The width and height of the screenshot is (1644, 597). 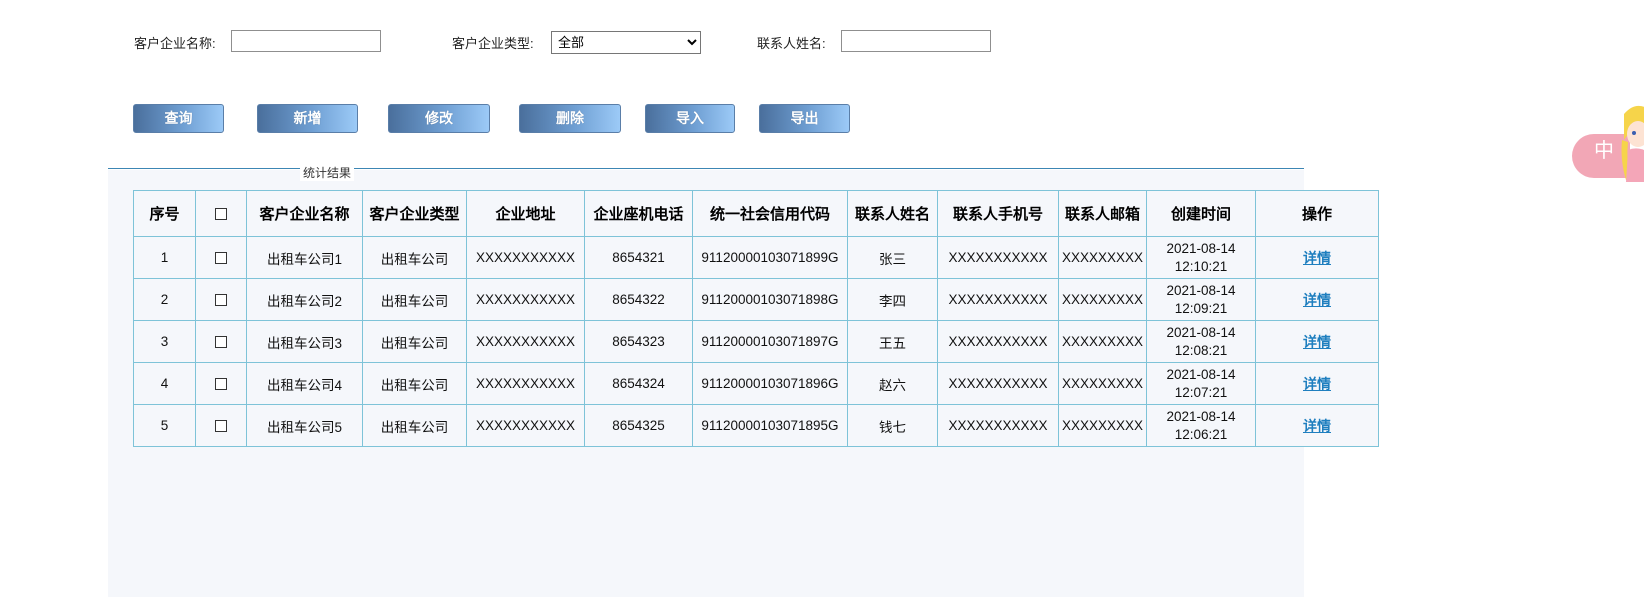 I want to click on cell-created-time: 2021-08-14 12:07:21, so click(x=1201, y=383).